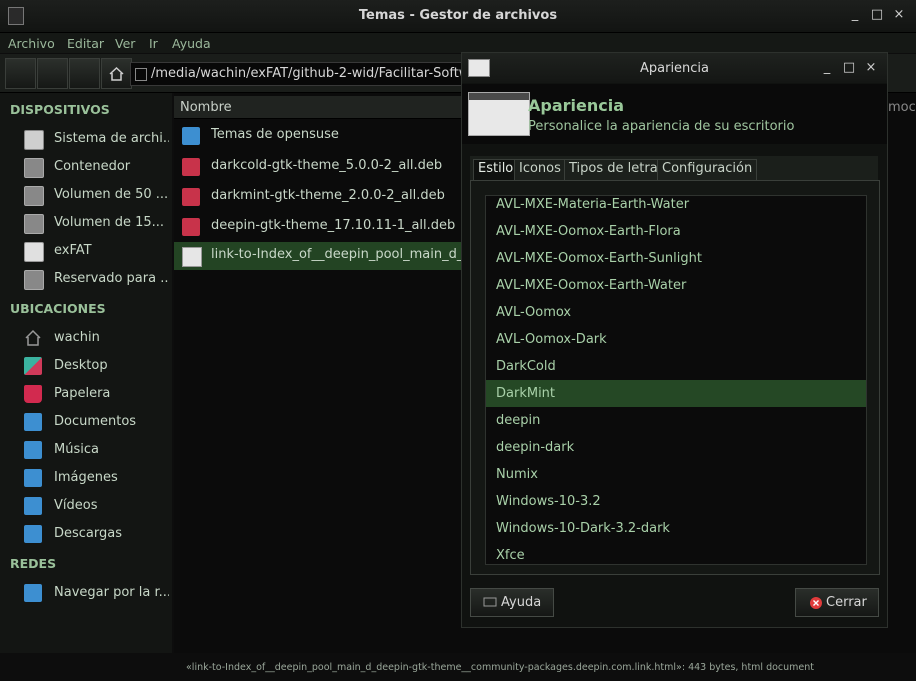 The image size is (916, 681). Describe the element at coordinates (33, 506) in the screenshot. I see `videos-folder-icon` at that location.